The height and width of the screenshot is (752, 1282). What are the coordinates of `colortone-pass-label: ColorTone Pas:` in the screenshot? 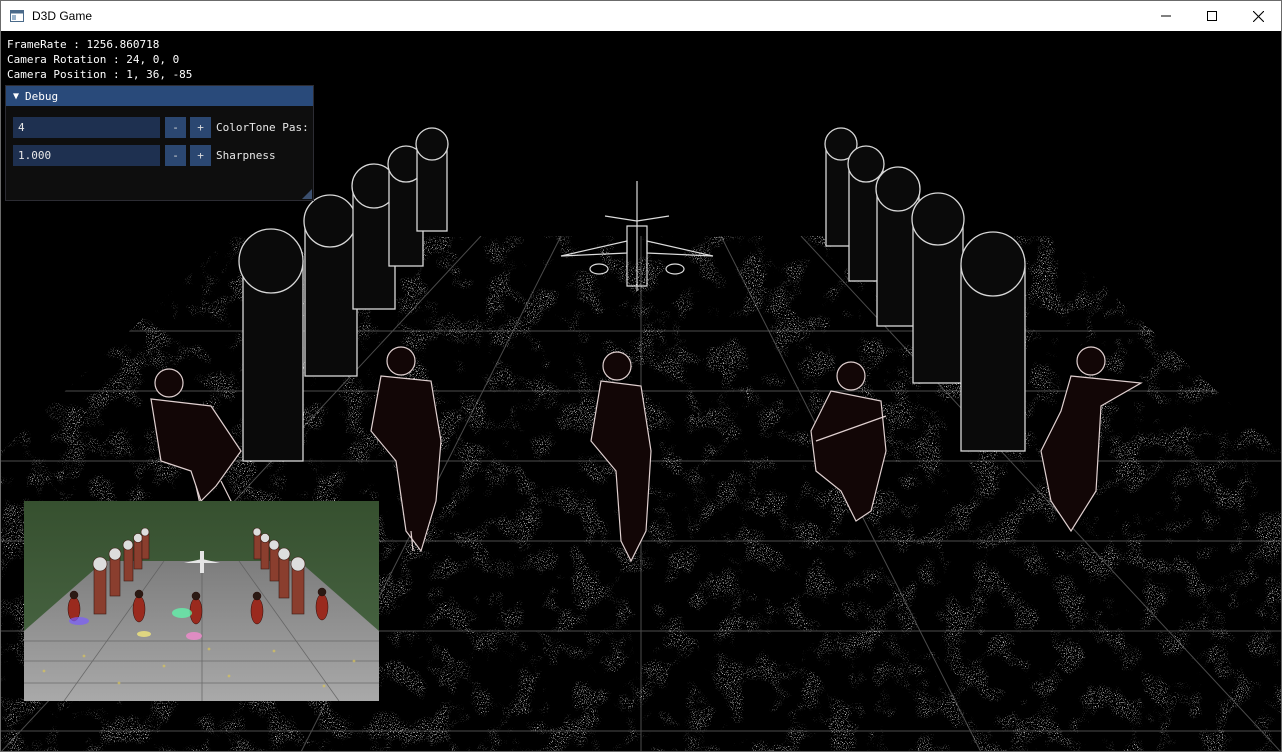 It's located at (262, 127).